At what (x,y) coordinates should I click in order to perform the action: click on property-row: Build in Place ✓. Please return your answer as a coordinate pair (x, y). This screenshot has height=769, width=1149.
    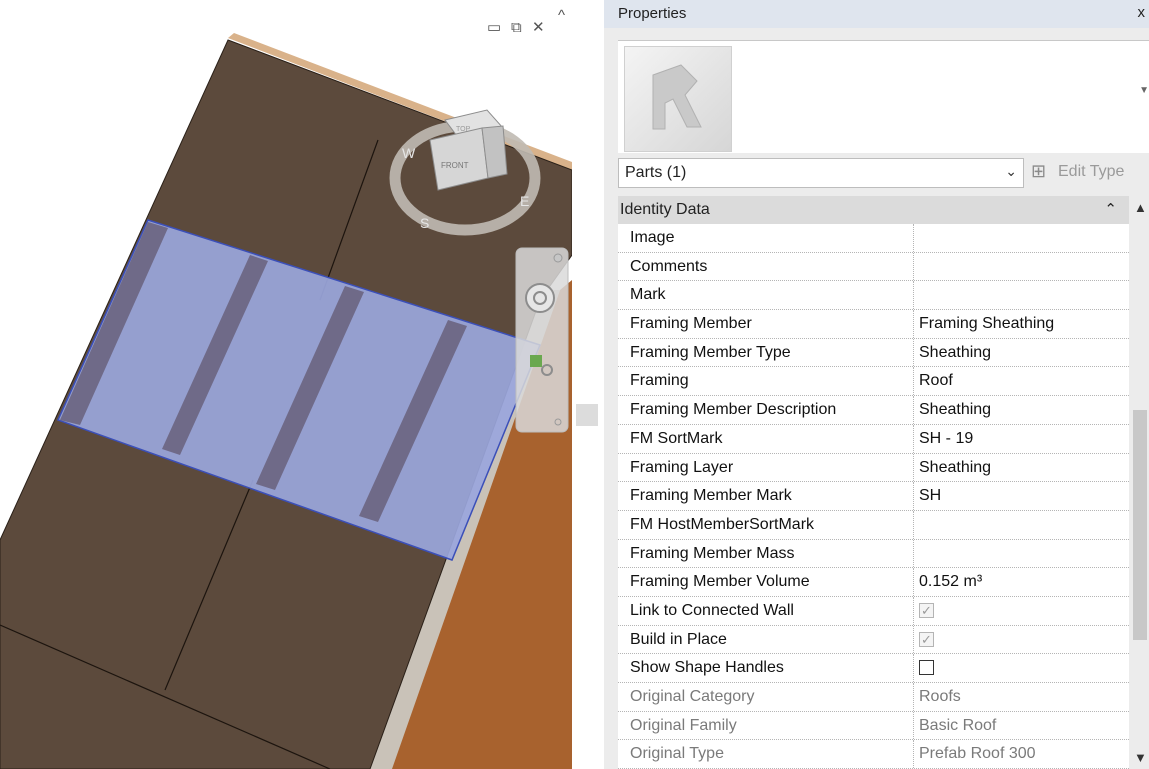
    Looking at the image, I should click on (873, 640).